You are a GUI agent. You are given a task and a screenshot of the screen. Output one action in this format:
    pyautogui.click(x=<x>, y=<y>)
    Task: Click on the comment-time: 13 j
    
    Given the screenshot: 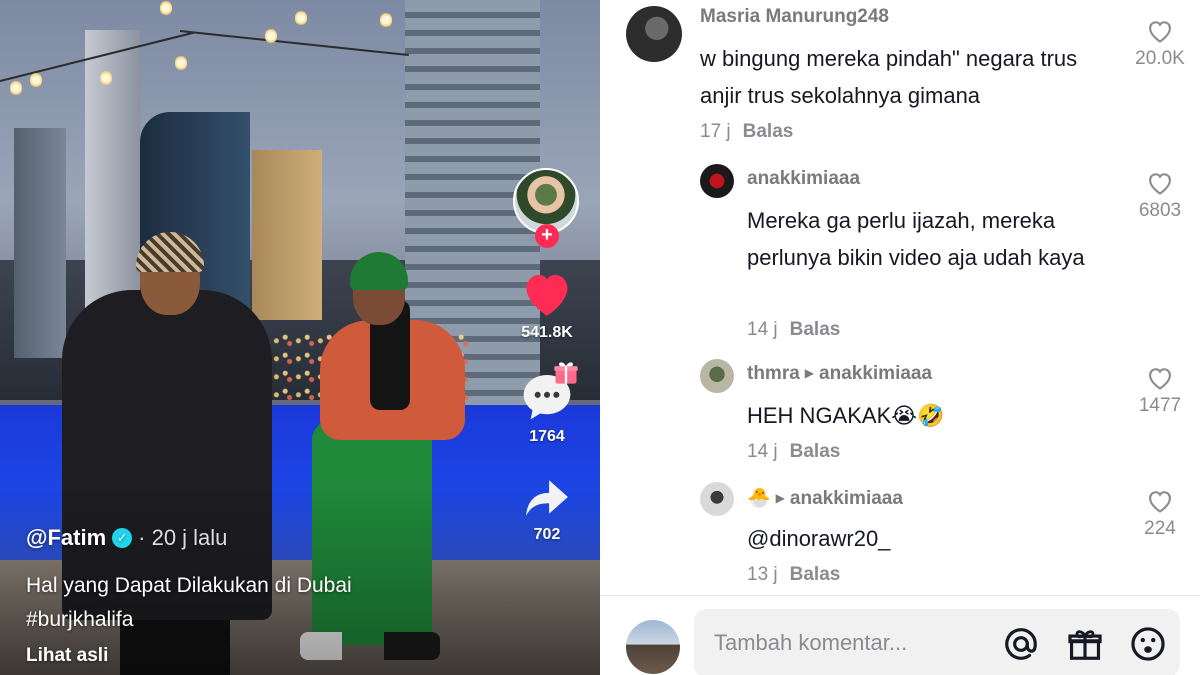 What is the action you would take?
    pyautogui.click(x=762, y=574)
    